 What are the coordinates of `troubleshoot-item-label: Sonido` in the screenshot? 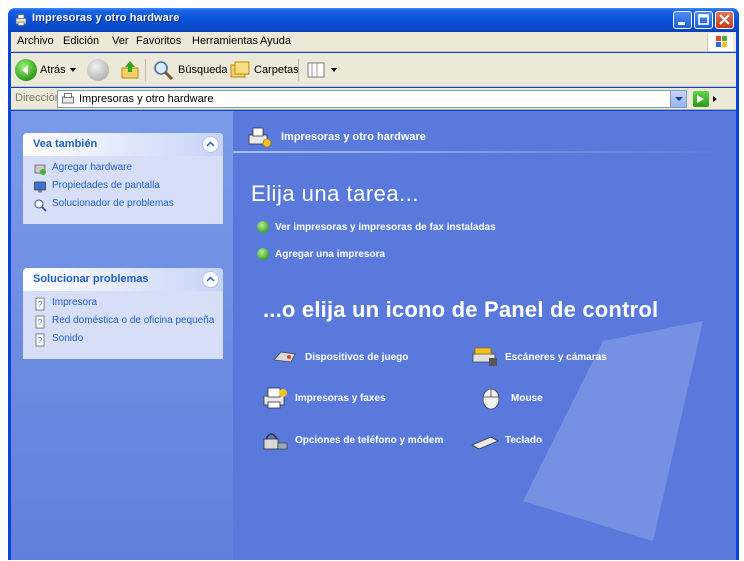 It's located at (68, 338).